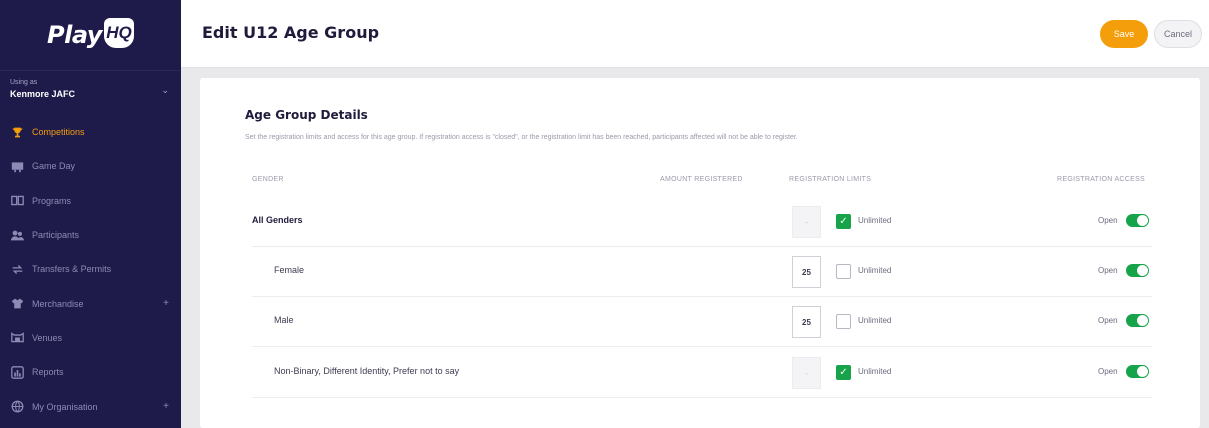 The image size is (1209, 428). I want to click on gender-name: Male, so click(284, 320).